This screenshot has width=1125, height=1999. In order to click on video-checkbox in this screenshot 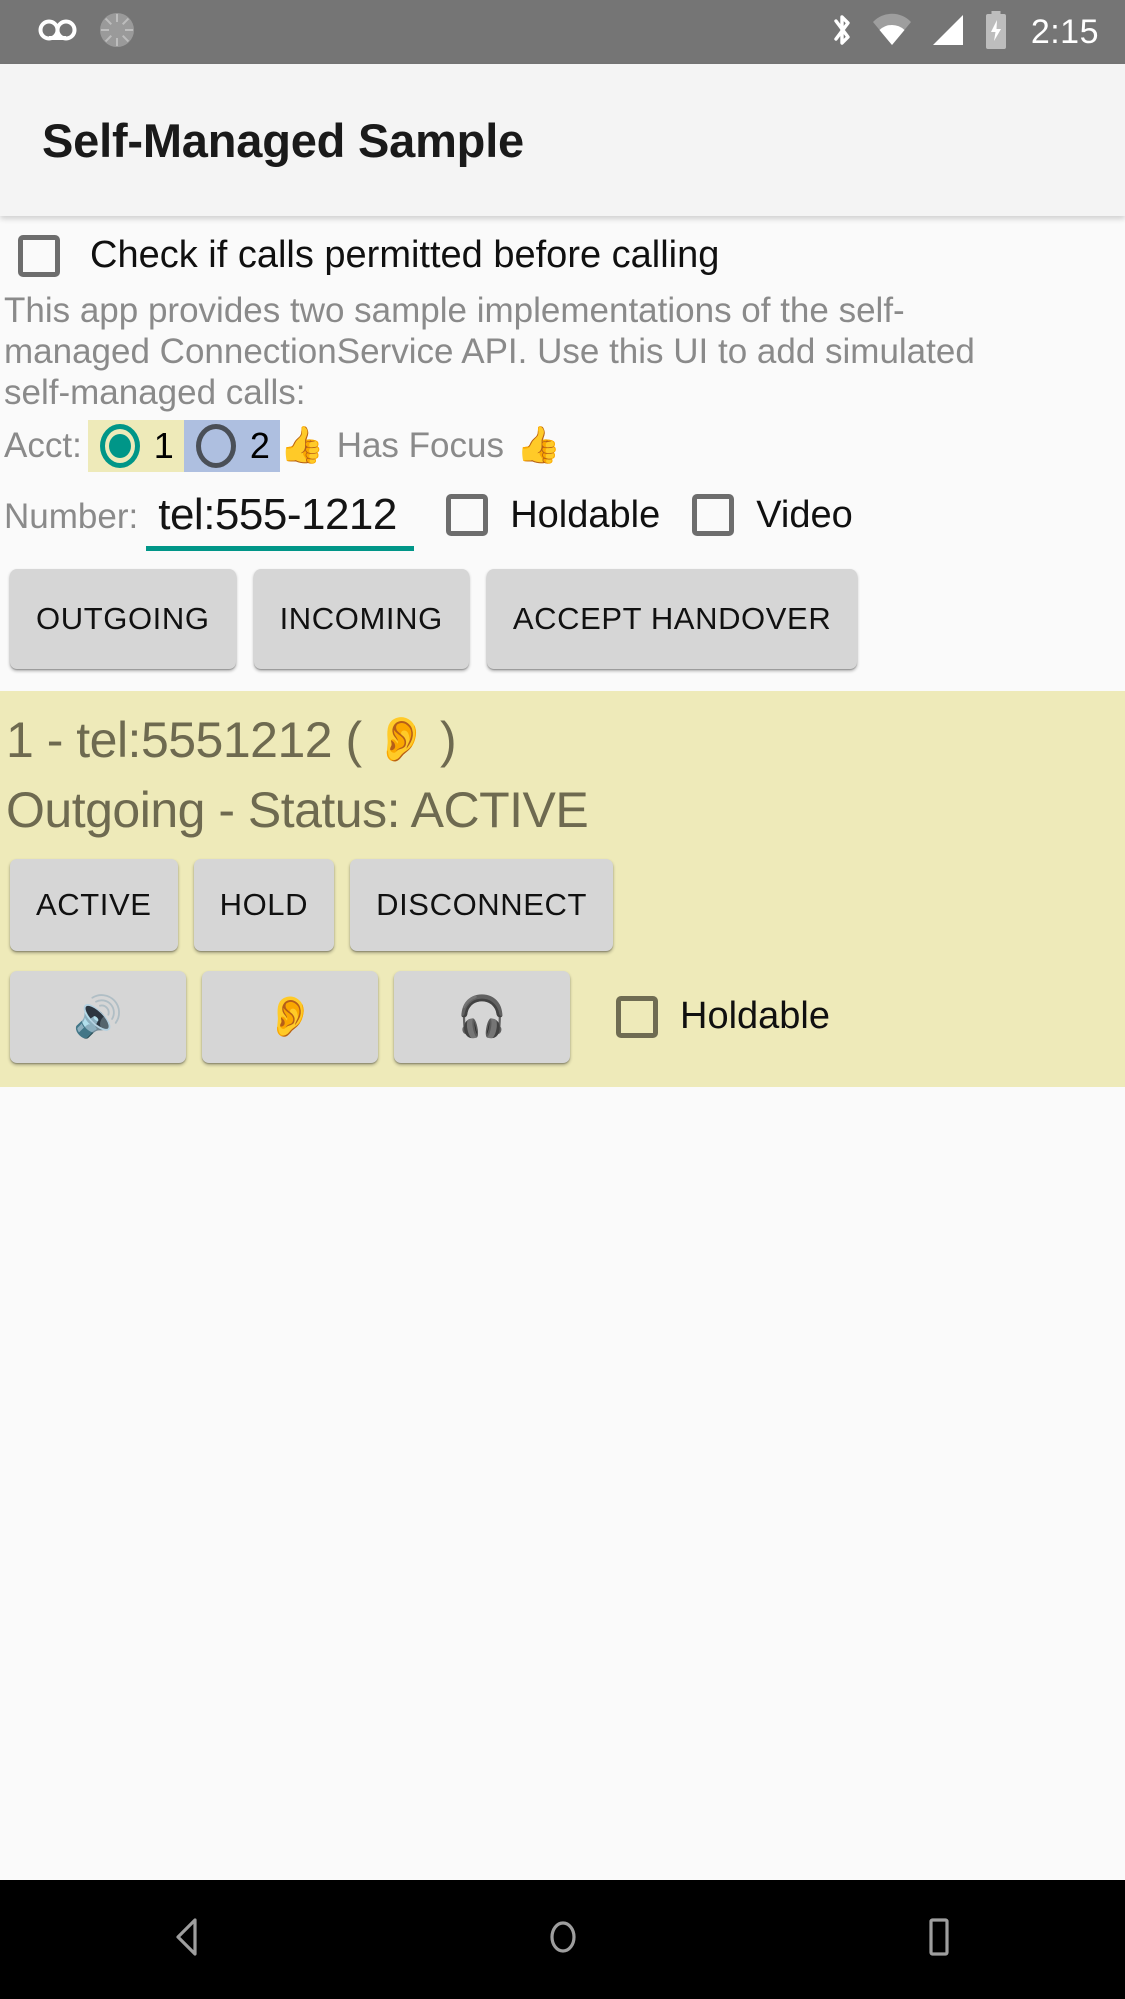, I will do `click(713, 515)`.